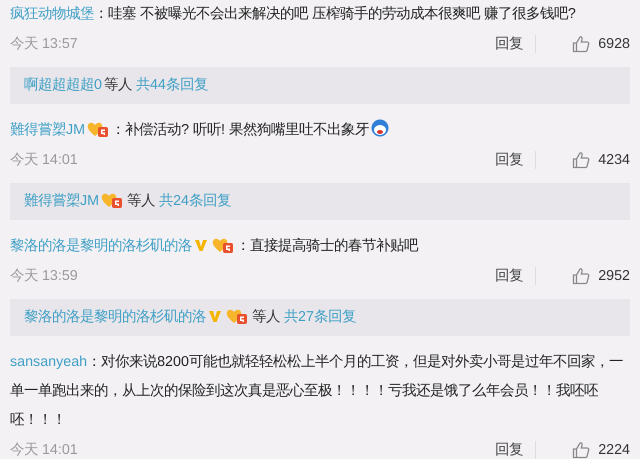 The height and width of the screenshot is (459, 640). Describe the element at coordinates (52, 14) in the screenshot. I see `username-link: 疯狂动物城堡` at that location.